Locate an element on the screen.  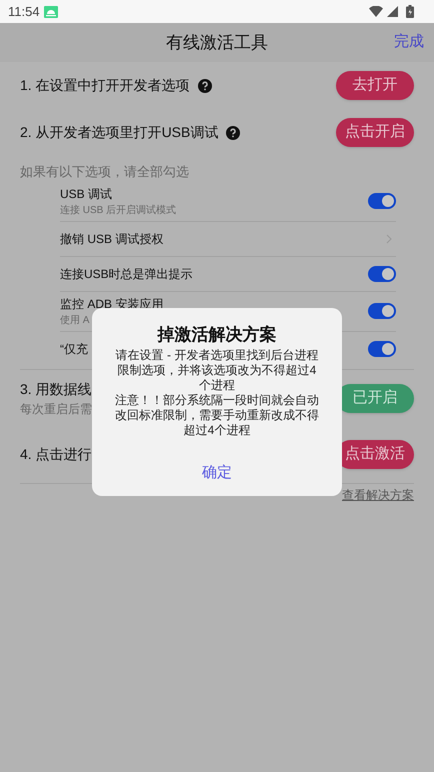
done-button: 完成 is located at coordinates (409, 42).